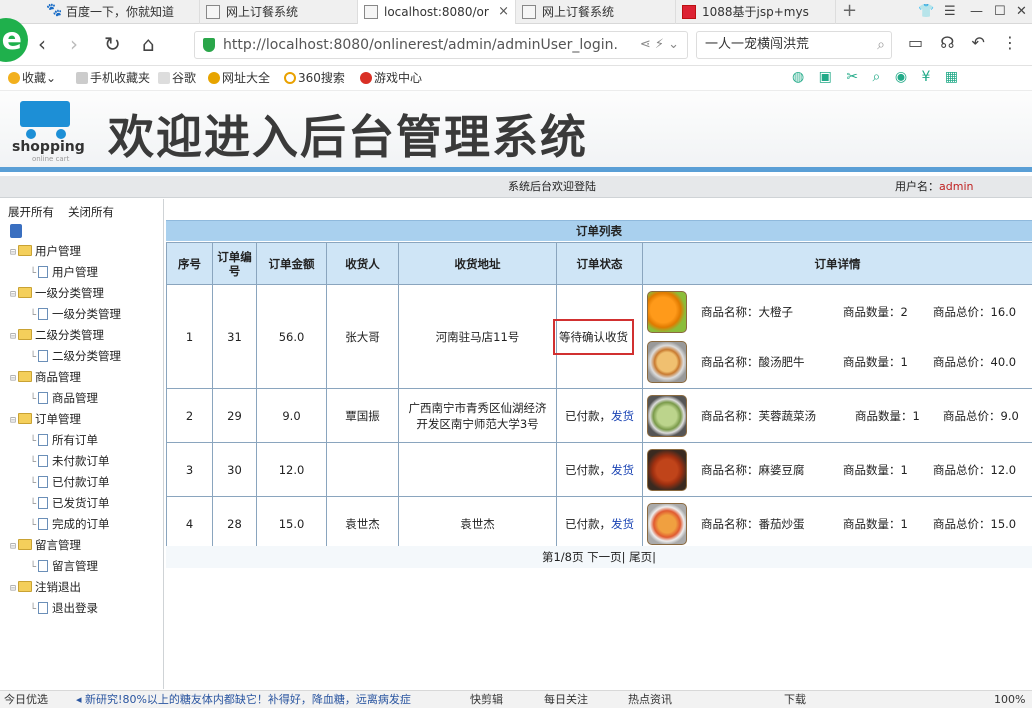  Describe the element at coordinates (189, 469) in the screenshot. I see `cell-seq: 3` at that location.